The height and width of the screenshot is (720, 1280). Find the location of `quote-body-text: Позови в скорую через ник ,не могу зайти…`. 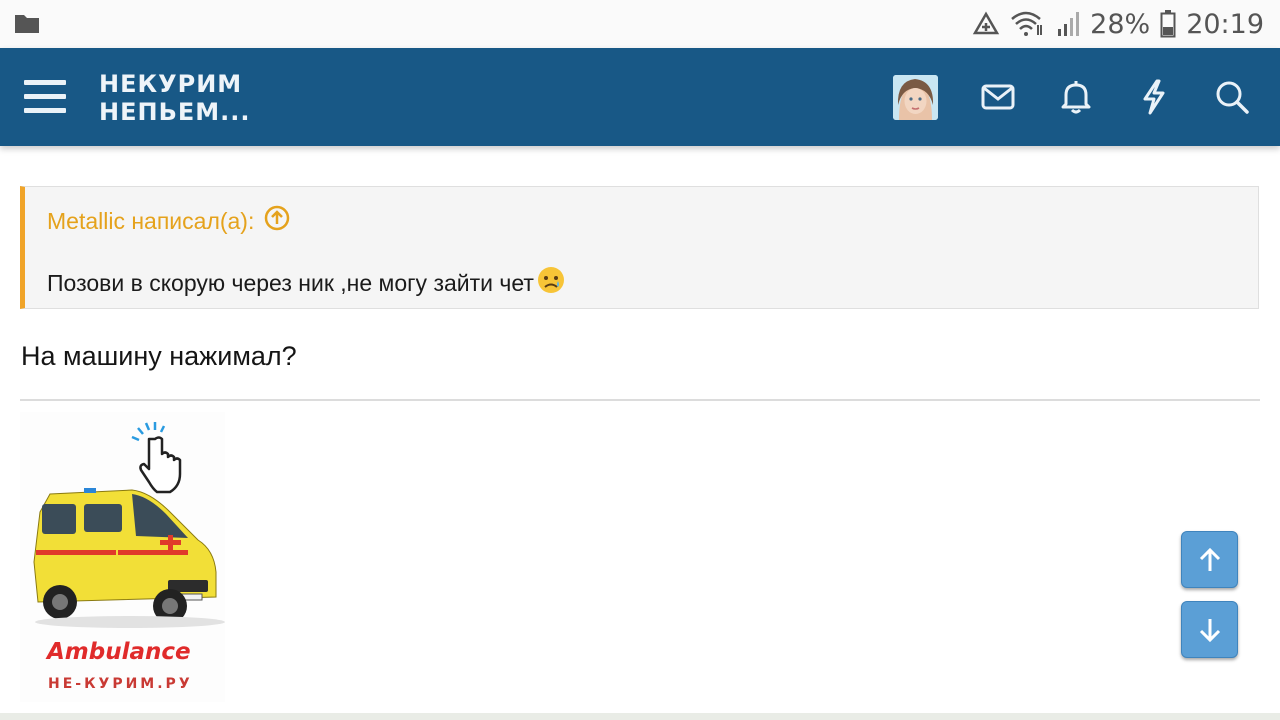

quote-body-text: Позови в скорую через ник ,не могу зайти… is located at coordinates (290, 282).